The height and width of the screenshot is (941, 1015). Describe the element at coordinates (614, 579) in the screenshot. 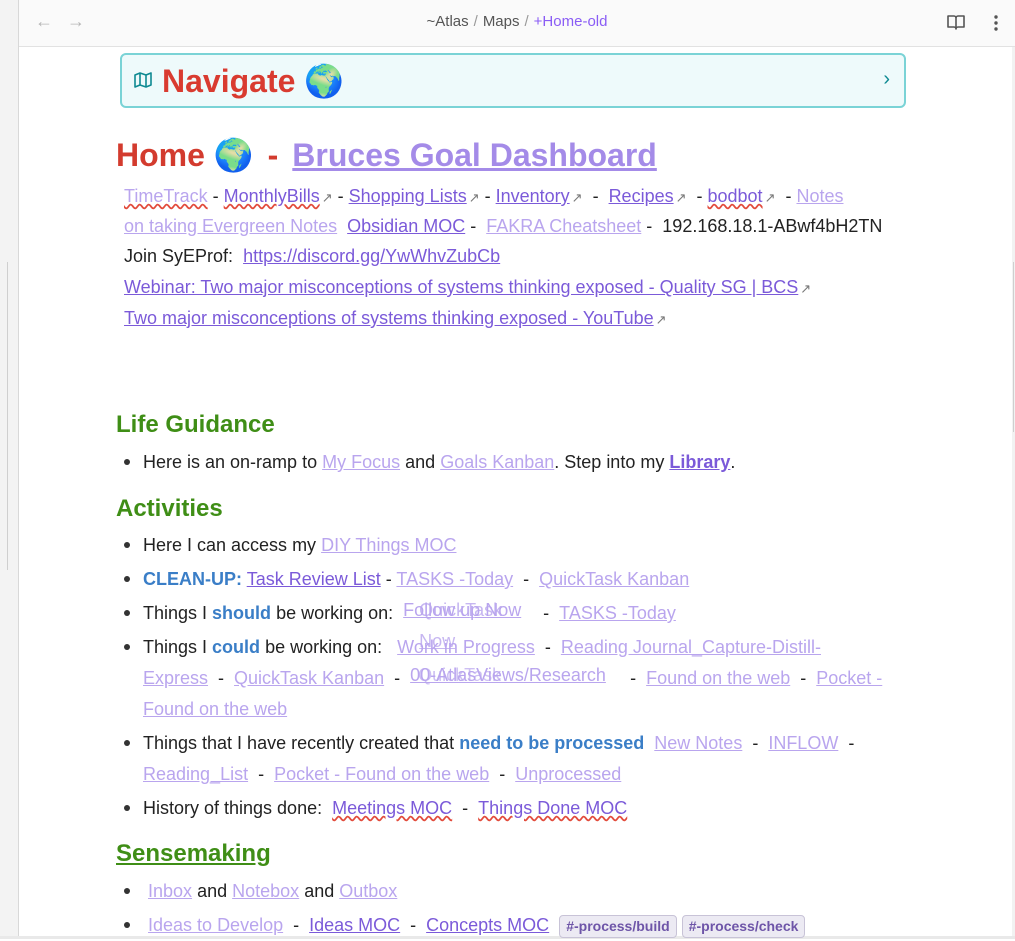

I see `link-quicktask-kanban: QuickTask Kanban` at that location.